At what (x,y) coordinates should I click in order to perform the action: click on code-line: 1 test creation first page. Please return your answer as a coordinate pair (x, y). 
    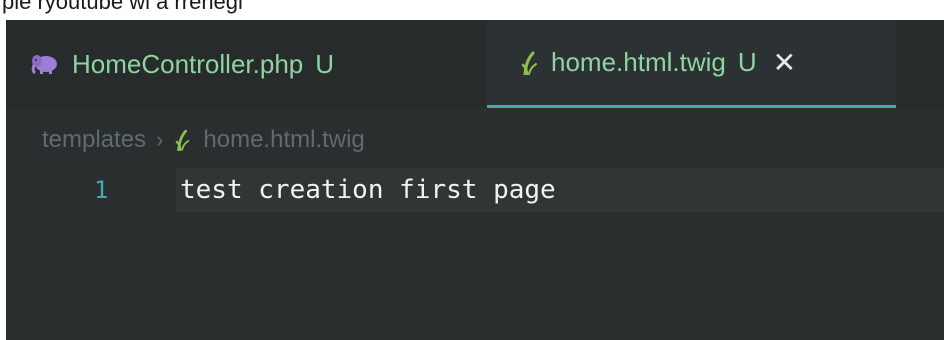
    Looking at the image, I should click on (475, 190).